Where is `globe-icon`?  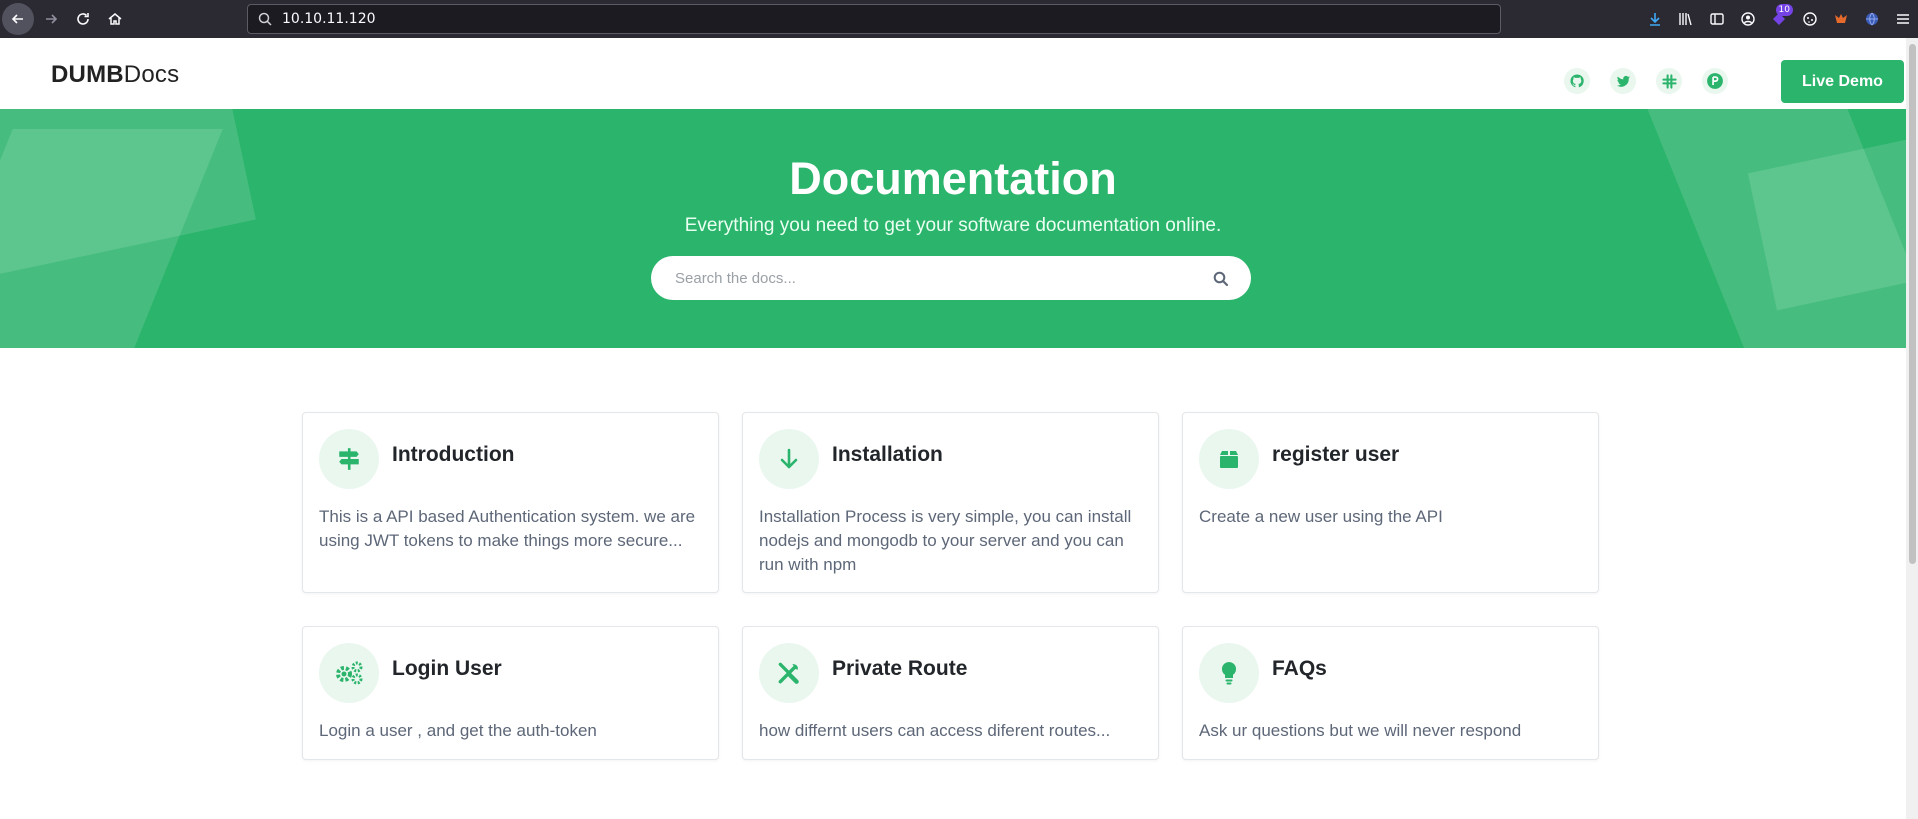
globe-icon is located at coordinates (1871, 19).